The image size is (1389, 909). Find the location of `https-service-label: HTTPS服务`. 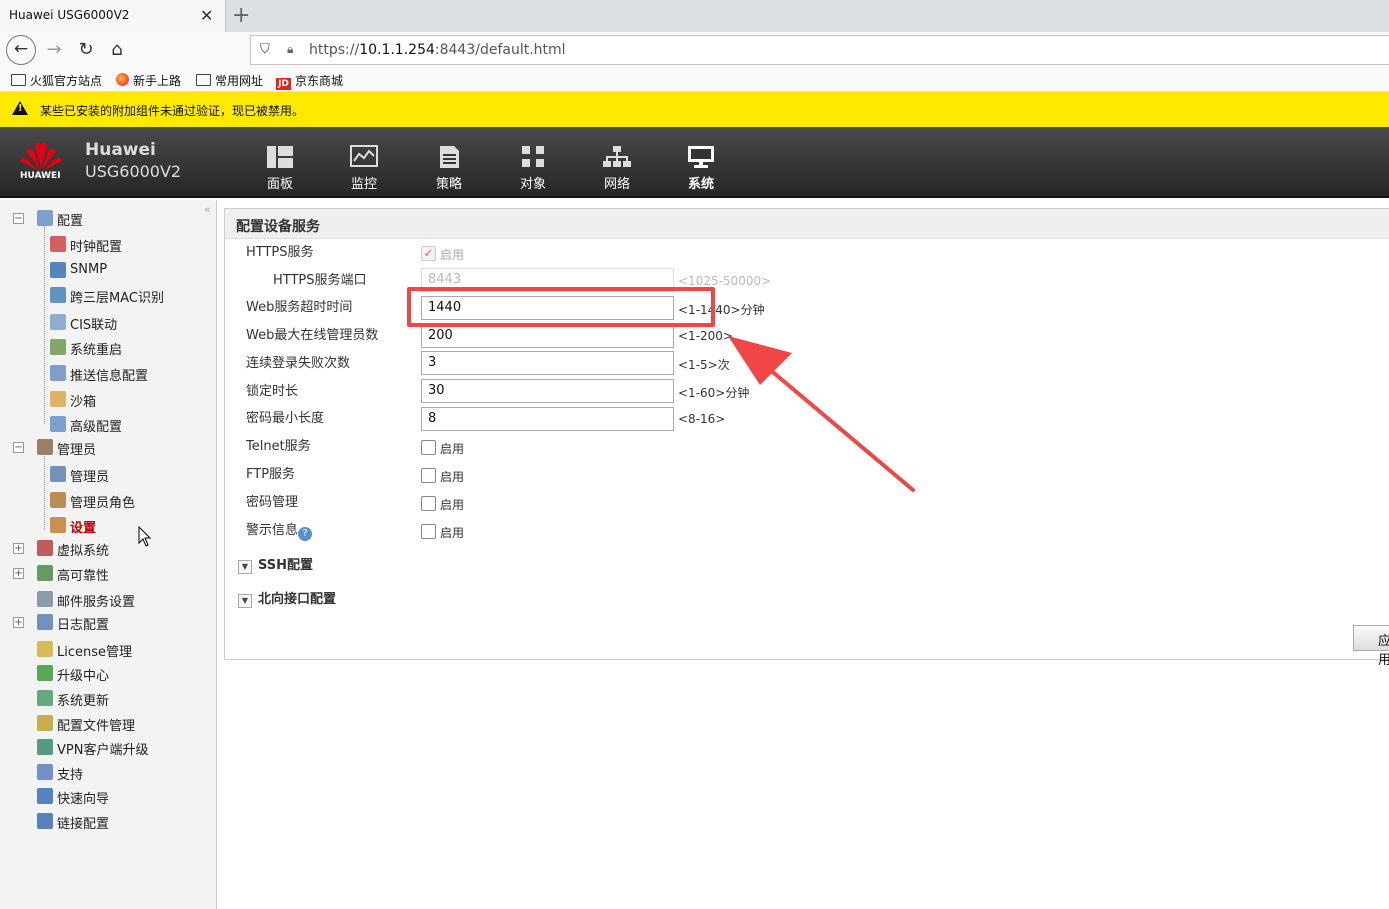

https-service-label: HTTPS服务 is located at coordinates (280, 252).